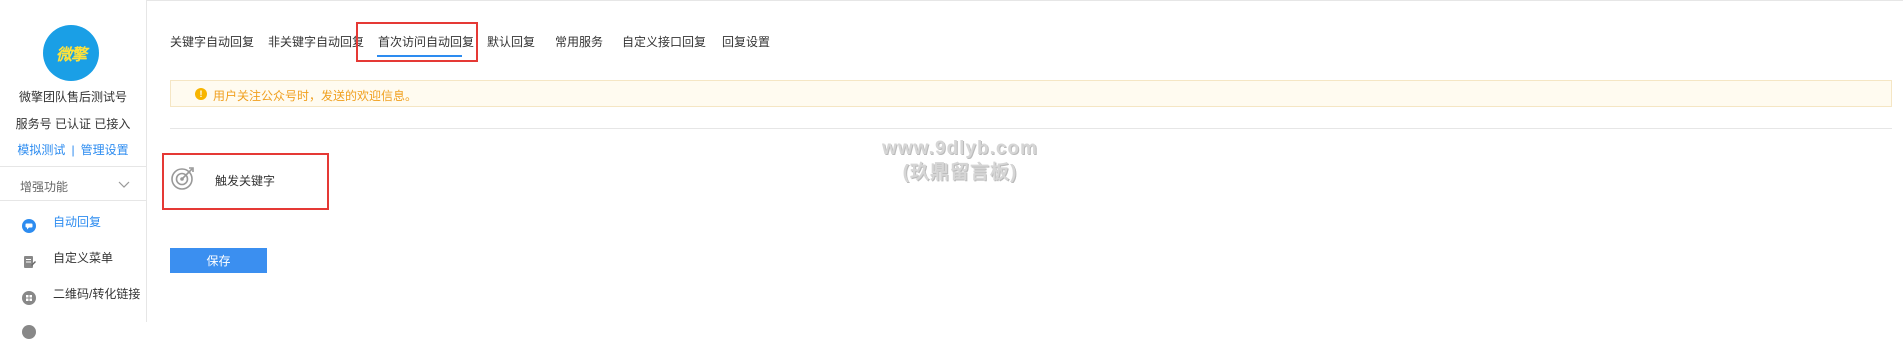 Image resolution: width=1903 pixels, height=349 pixels. What do you see at coordinates (746, 41) in the screenshot?
I see `tab-reply-settings: 回复设置` at bounding box center [746, 41].